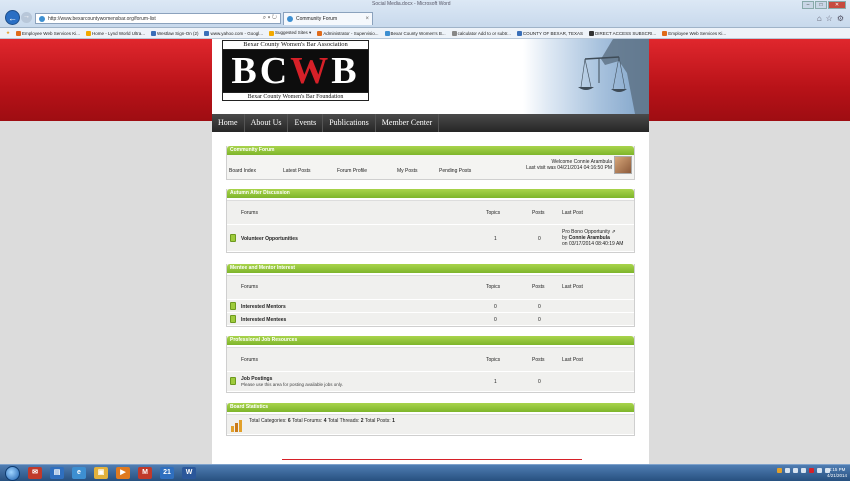 The image size is (850, 481). What do you see at coordinates (352, 171) in the screenshot?
I see `forum-profile-link: Forum Profile` at bounding box center [352, 171].